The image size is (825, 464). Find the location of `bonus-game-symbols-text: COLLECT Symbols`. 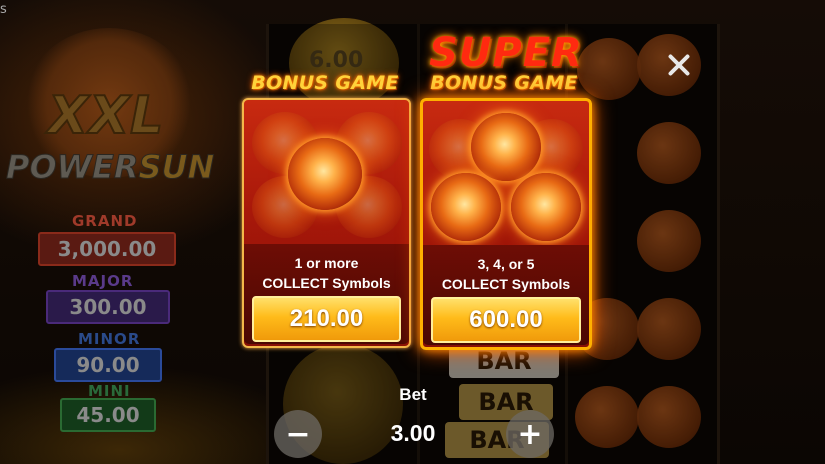

bonus-game-symbols-text: COLLECT Symbols is located at coordinates (326, 283).